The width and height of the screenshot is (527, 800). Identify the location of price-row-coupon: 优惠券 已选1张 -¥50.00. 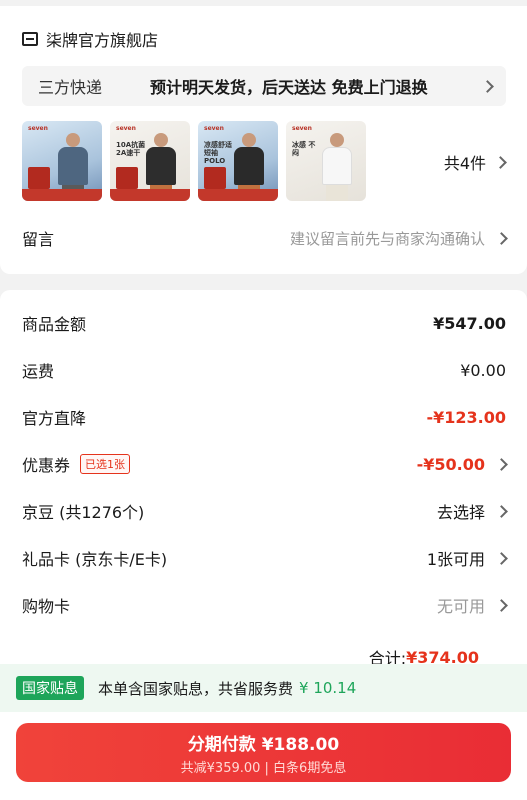
(265, 464).